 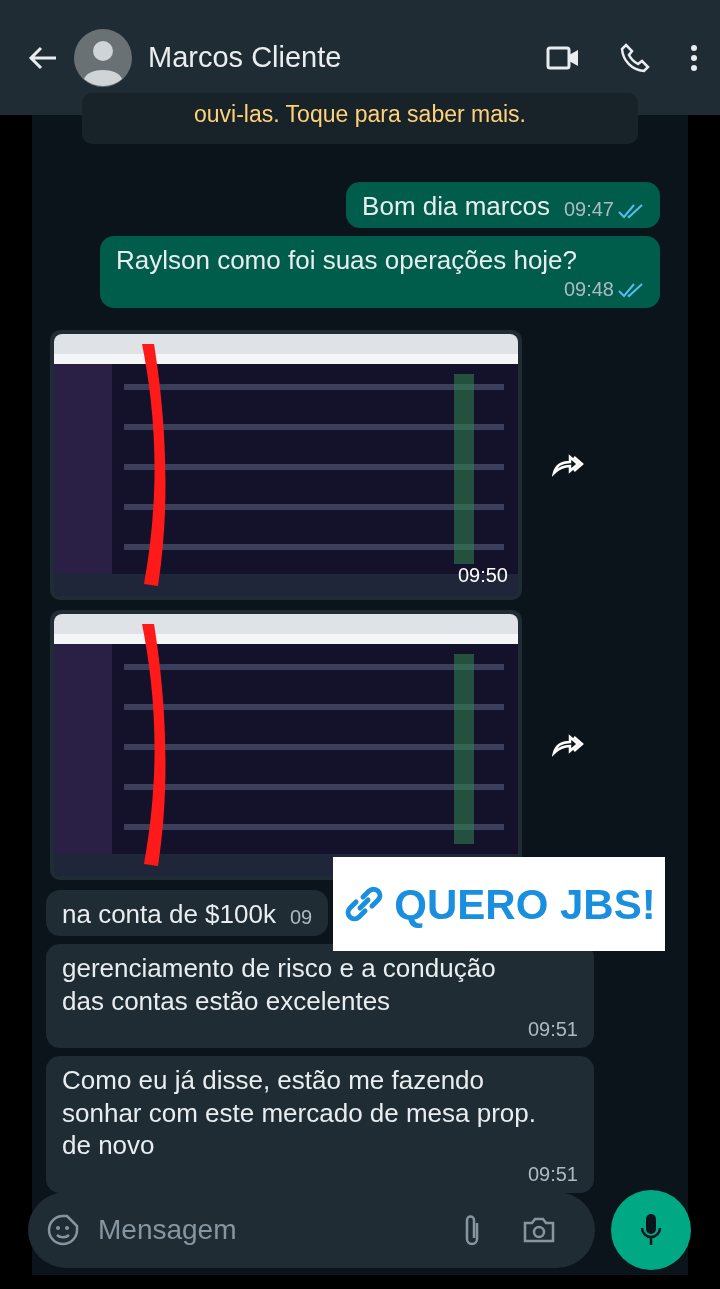 What do you see at coordinates (286, 464) in the screenshot?
I see `image-message: 09:50` at bounding box center [286, 464].